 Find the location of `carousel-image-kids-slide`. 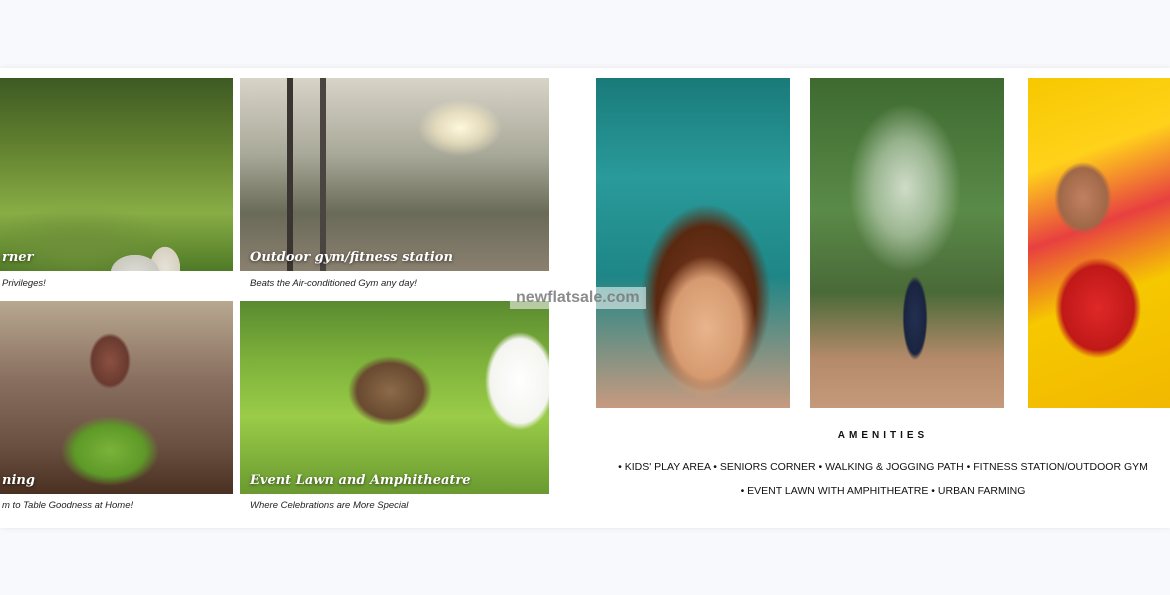

carousel-image-kids-slide is located at coordinates (1099, 243).